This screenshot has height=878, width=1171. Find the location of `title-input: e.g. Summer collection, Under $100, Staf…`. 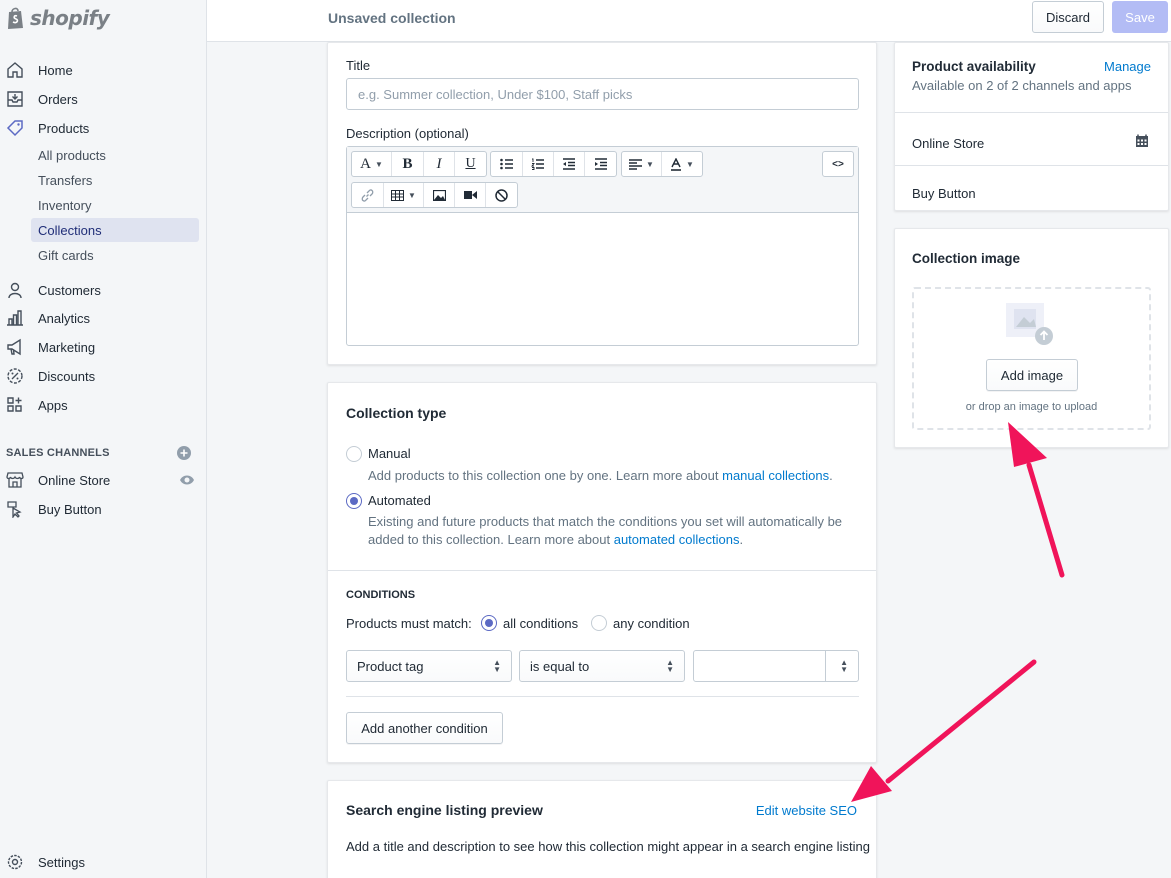

title-input: e.g. Summer collection, Under $100, Staf… is located at coordinates (602, 94).